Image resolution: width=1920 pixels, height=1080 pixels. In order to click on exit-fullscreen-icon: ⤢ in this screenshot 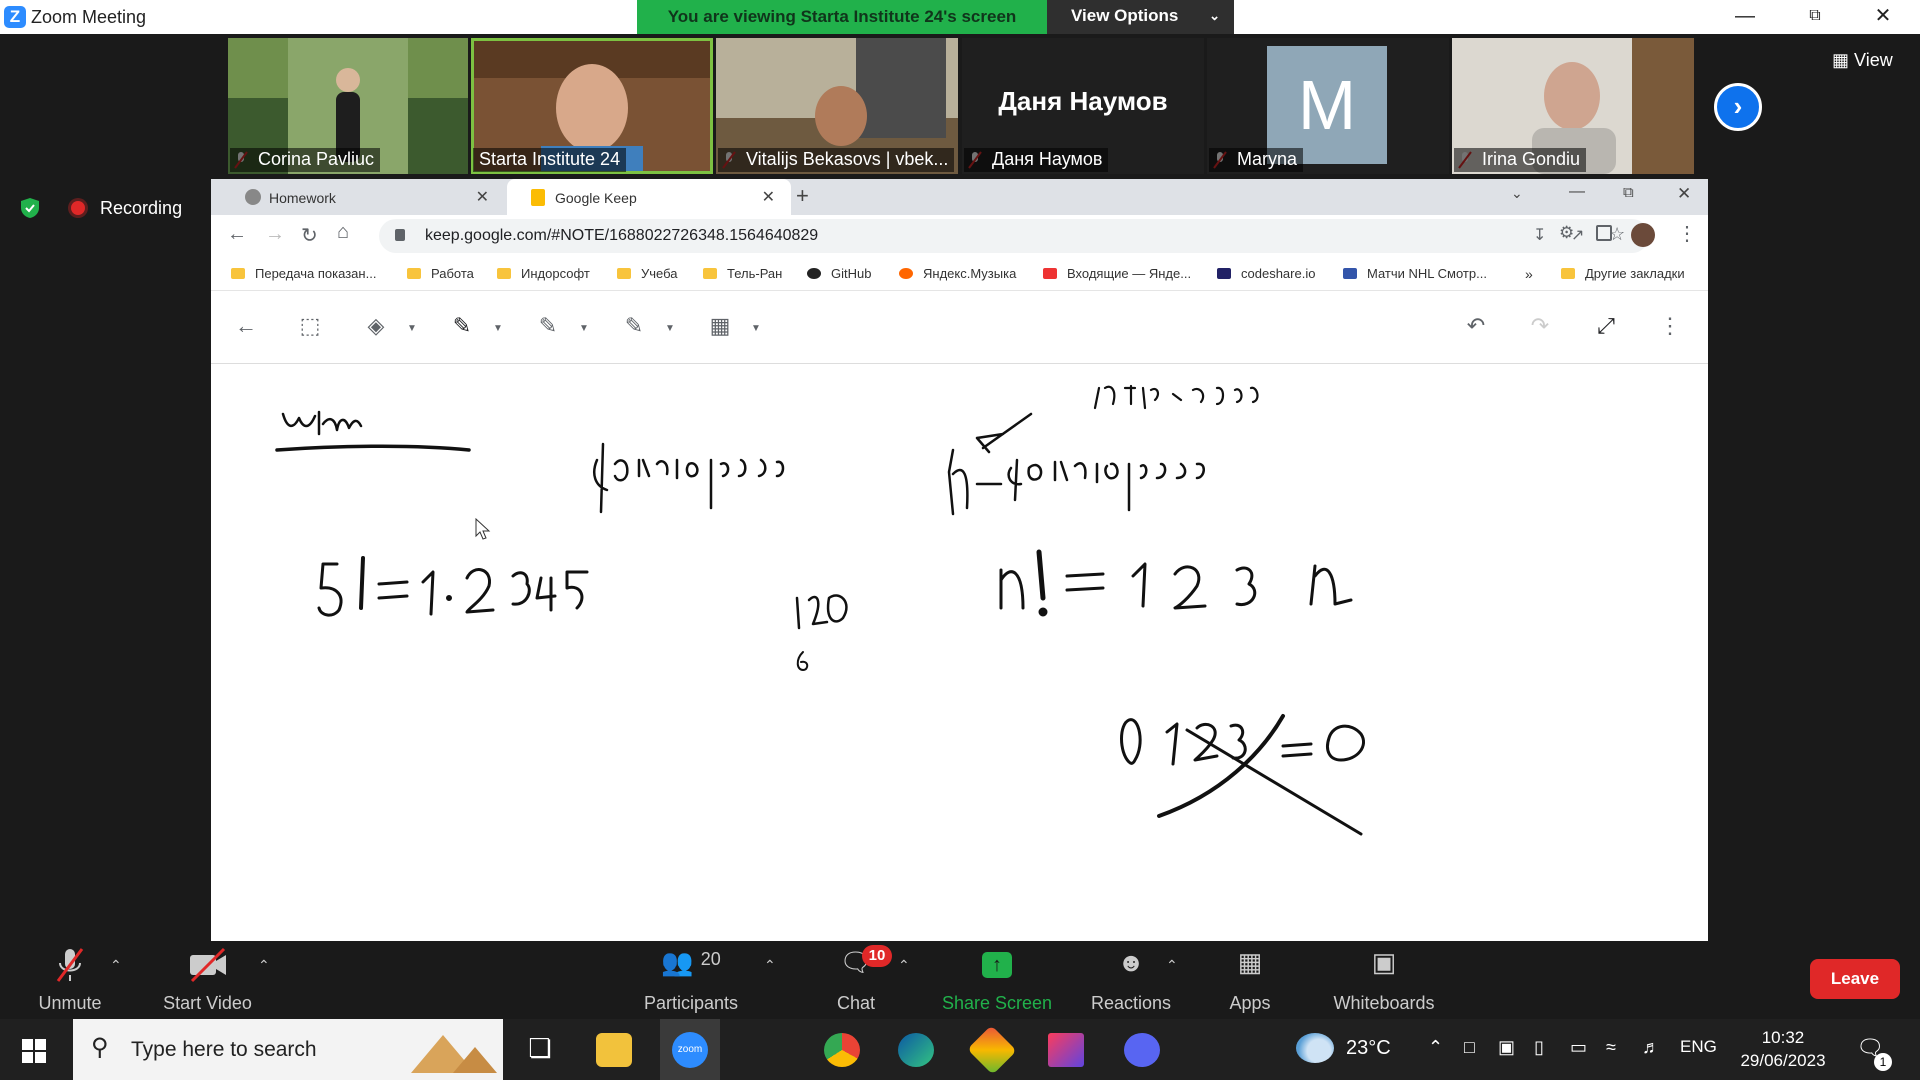, I will do `click(1606, 328)`.